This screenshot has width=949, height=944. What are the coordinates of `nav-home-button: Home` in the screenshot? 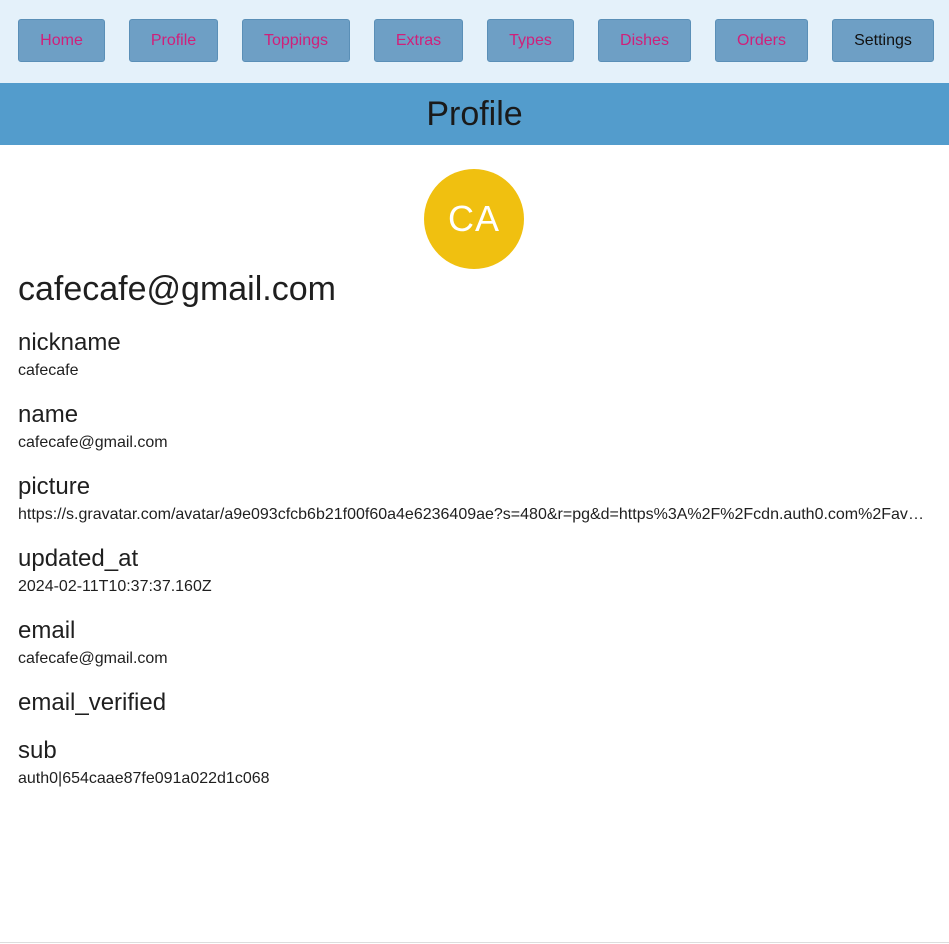 It's located at (61, 40).